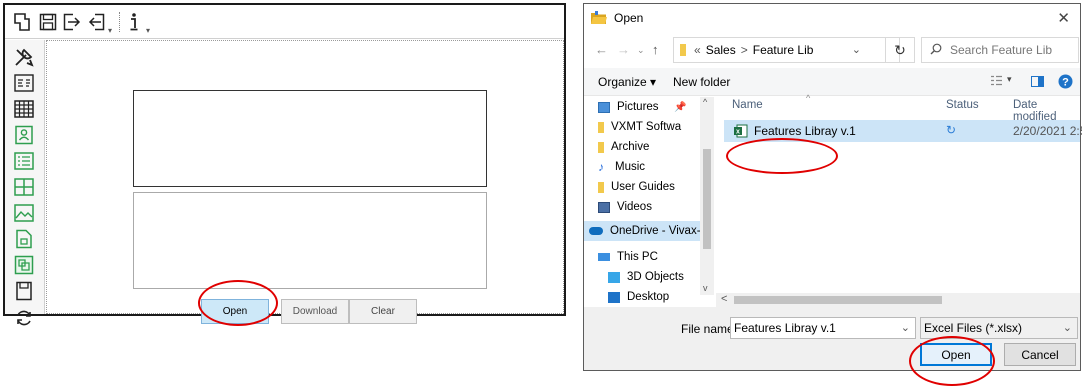 Image resolution: width=1082 pixels, height=386 pixels. I want to click on breadcrumb-sales: Sales, so click(721, 50).